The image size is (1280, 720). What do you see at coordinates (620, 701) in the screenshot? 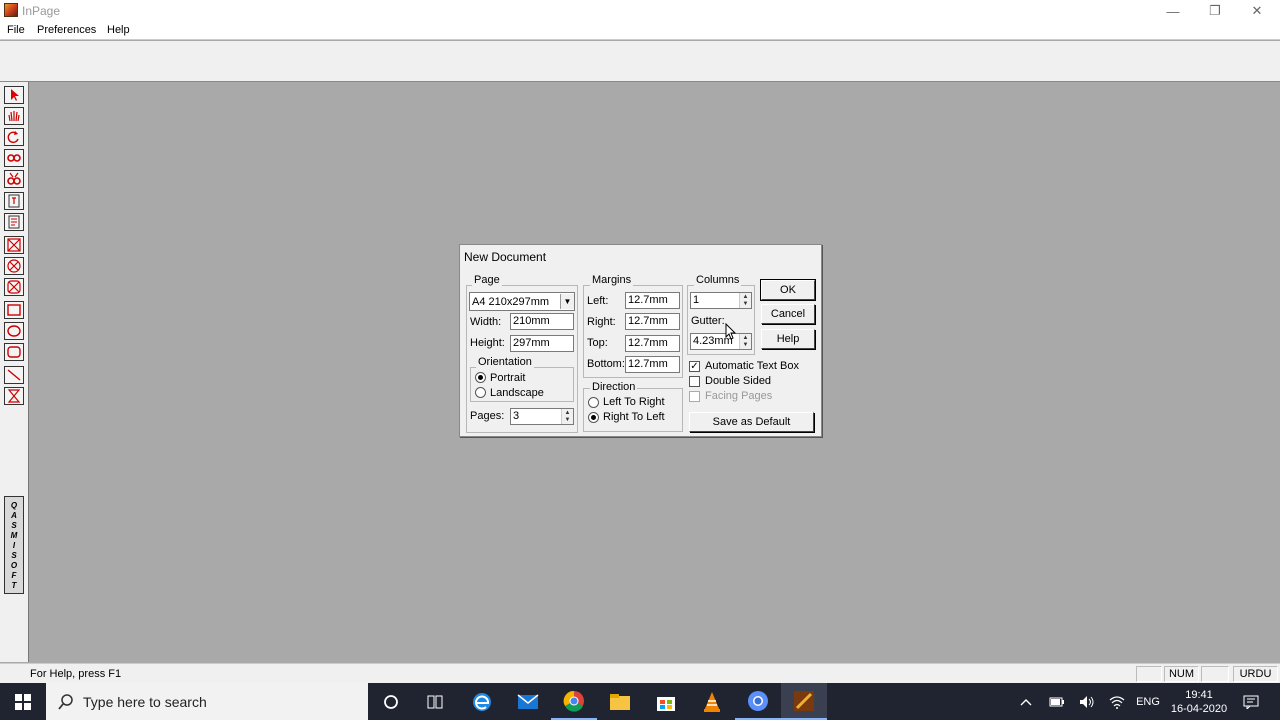
I see `file-explorer-icon` at bounding box center [620, 701].